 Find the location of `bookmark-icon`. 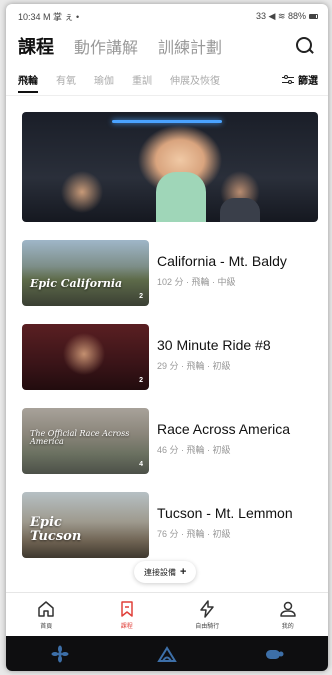

bookmark-icon is located at coordinates (127, 609).